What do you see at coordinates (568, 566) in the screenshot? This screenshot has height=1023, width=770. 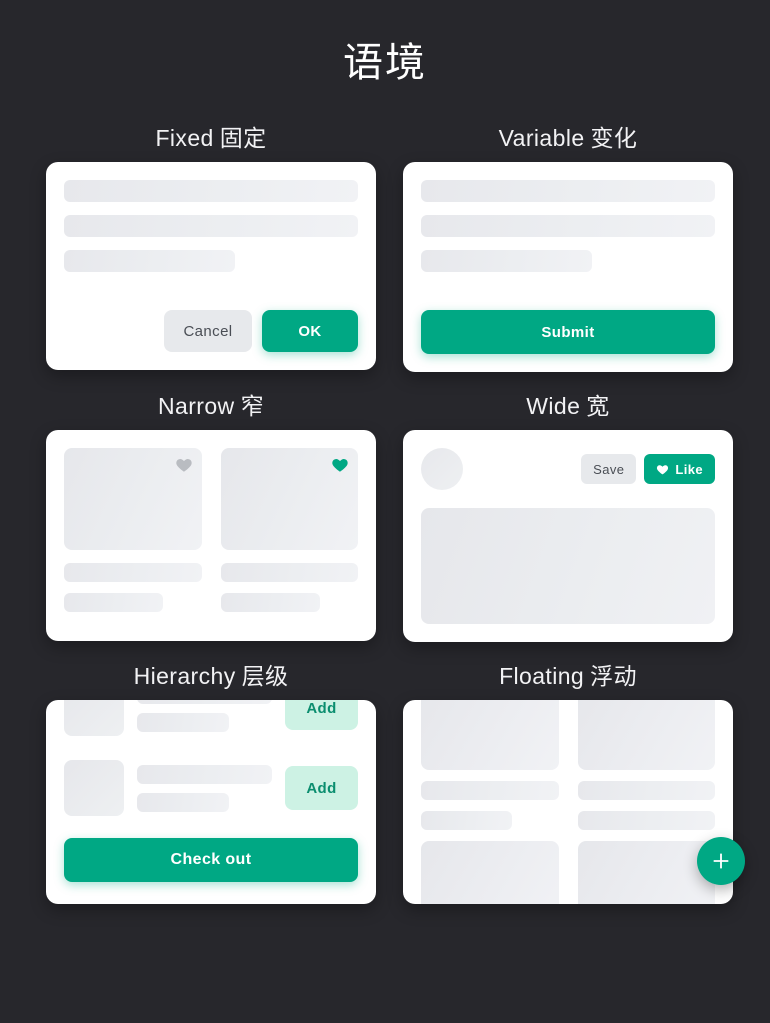 I see `hero-media` at bounding box center [568, 566].